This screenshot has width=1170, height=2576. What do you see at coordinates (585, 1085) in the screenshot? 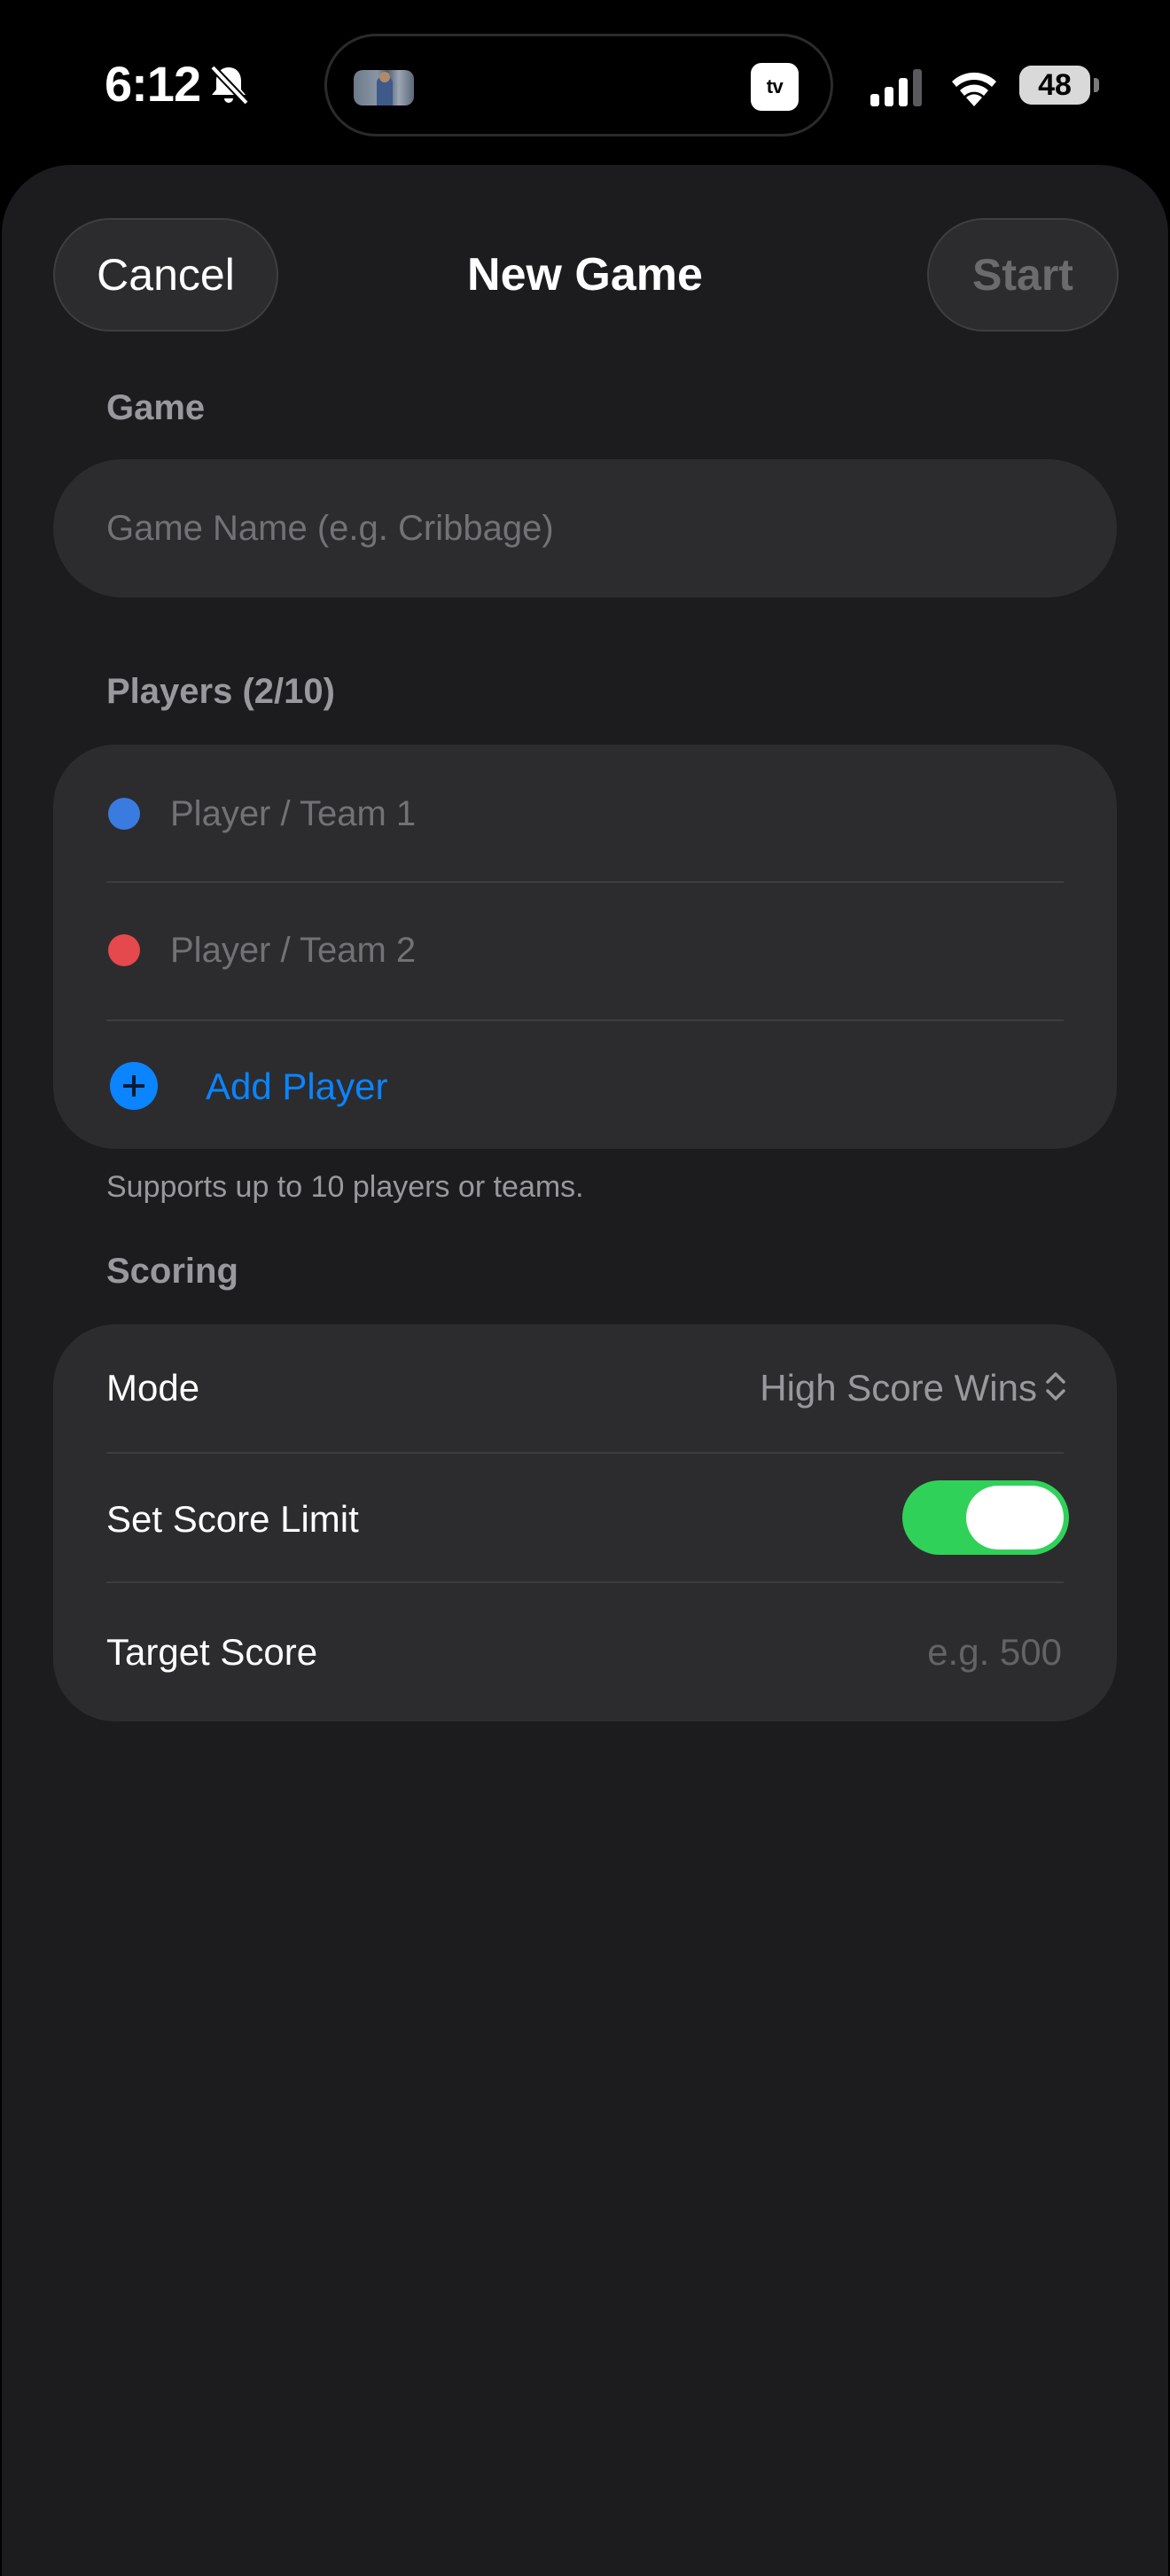
I see `add-player-button: Add Player` at bounding box center [585, 1085].